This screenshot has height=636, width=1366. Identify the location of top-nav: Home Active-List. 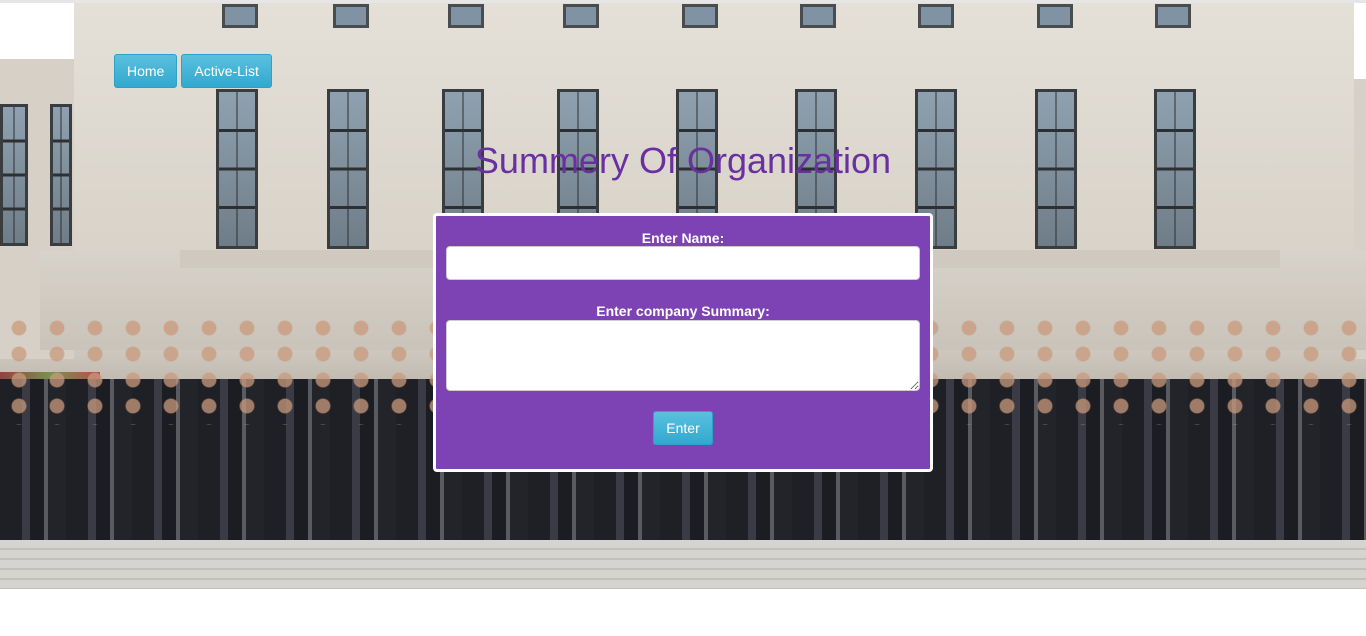
(193, 71).